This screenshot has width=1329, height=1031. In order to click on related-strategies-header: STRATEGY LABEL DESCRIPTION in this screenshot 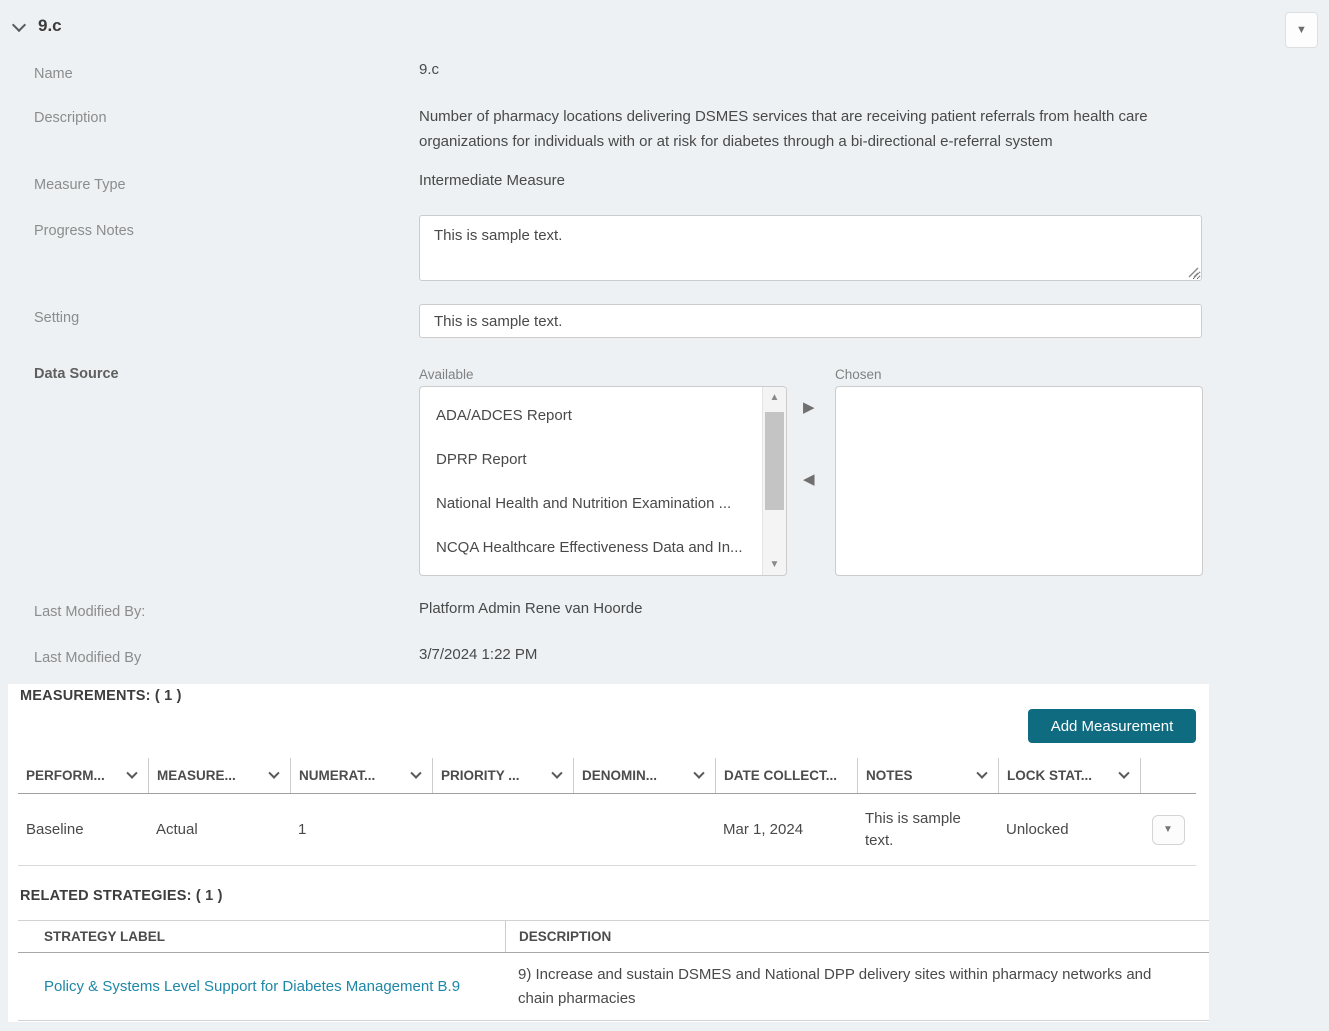, I will do `click(613, 936)`.